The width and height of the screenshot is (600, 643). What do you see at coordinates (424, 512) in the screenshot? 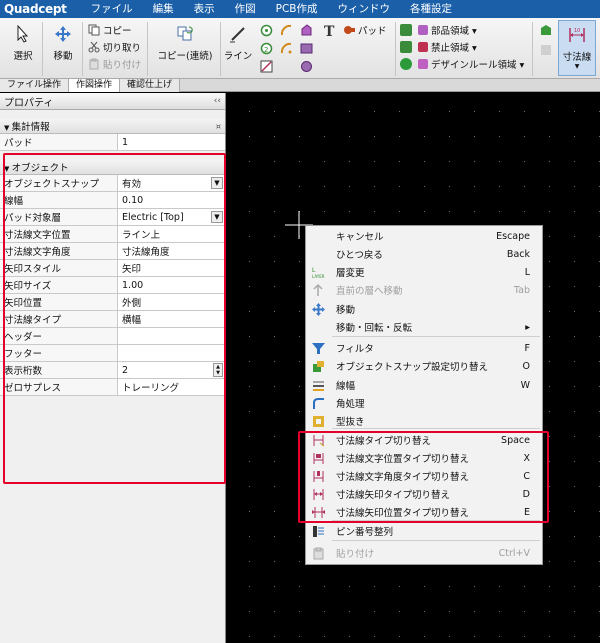
I see `context-menu-item: 寸法線矢印位置タイプ切り替え E` at bounding box center [424, 512].